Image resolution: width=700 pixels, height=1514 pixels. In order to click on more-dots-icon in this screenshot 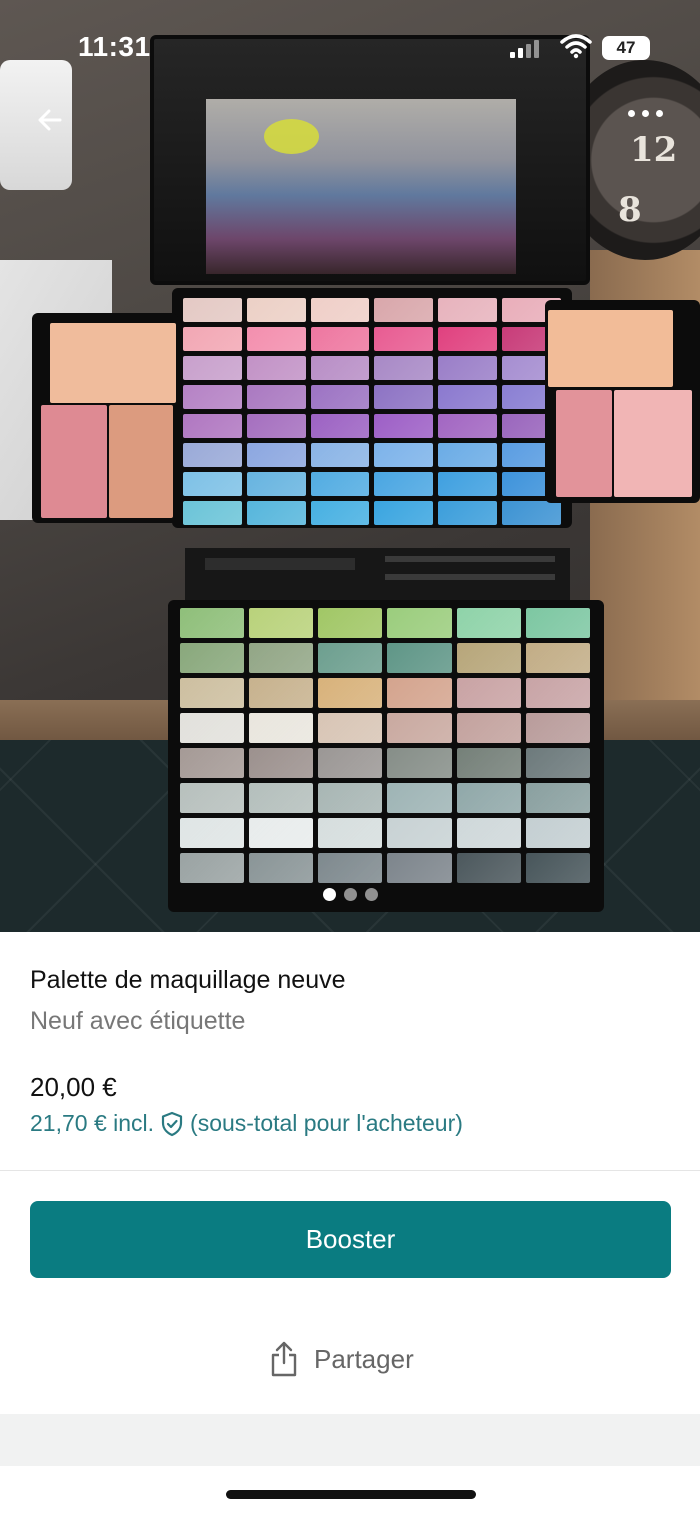, I will do `click(645, 113)`.